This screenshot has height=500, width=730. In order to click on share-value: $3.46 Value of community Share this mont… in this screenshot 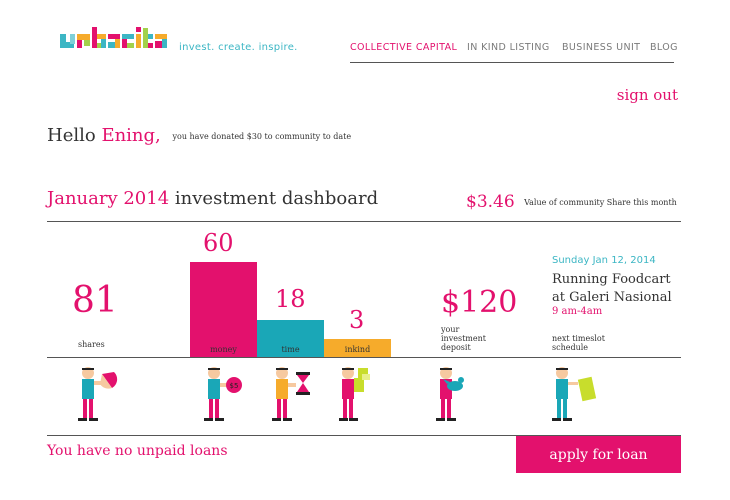, I will do `click(571, 202)`.